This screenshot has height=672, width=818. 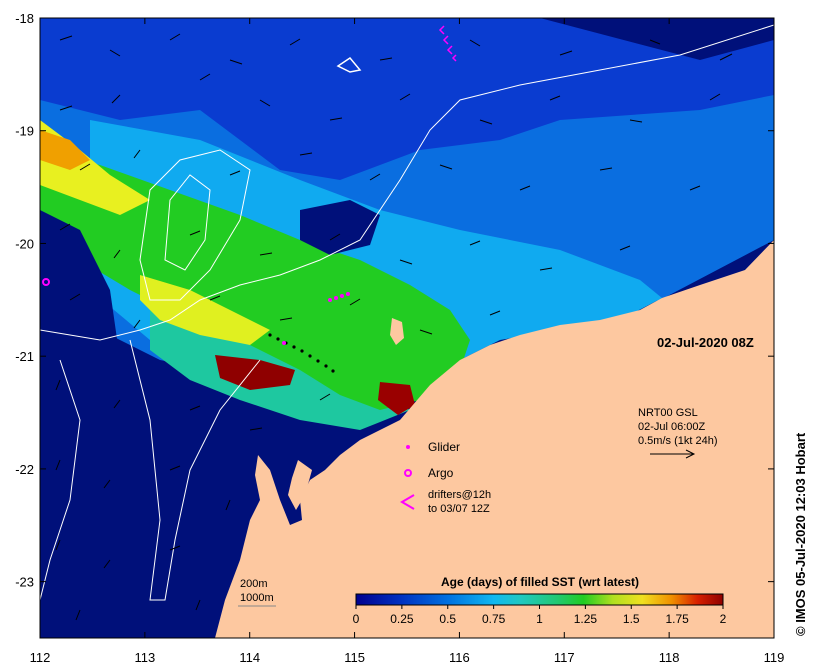 I want to click on lat-tick-label: -19, so click(x=24, y=131).